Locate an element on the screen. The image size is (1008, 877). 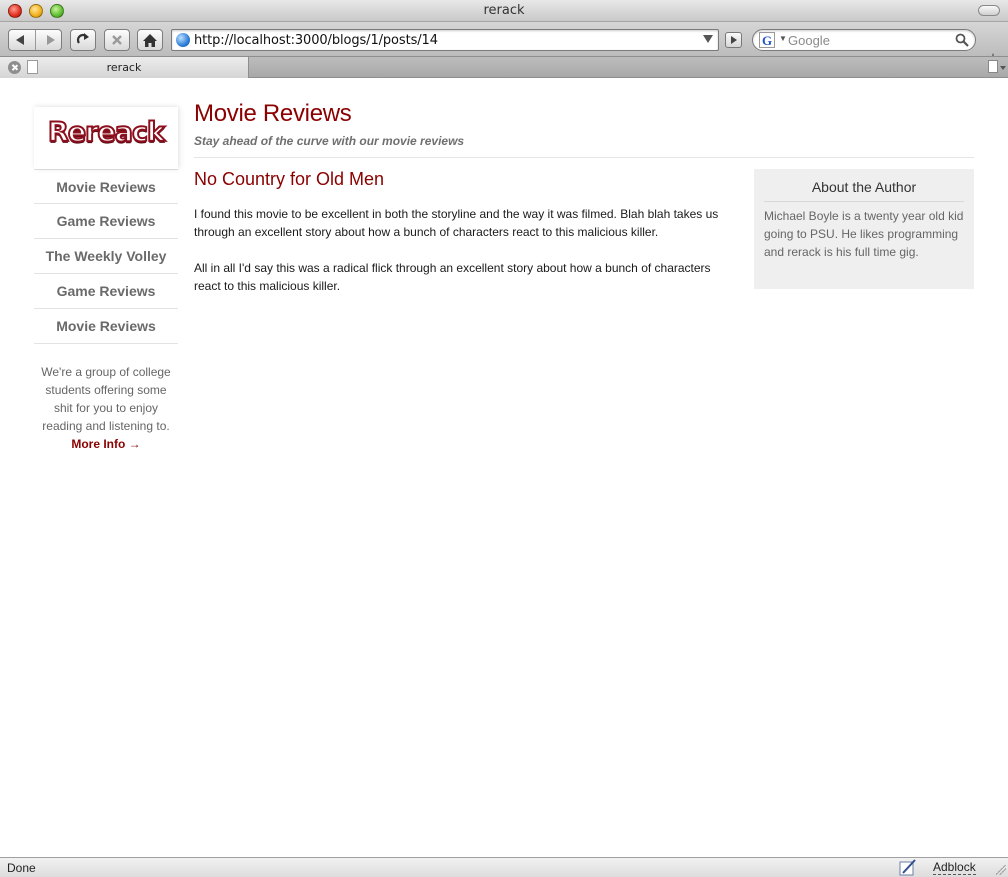
stop-button is located at coordinates (117, 40).